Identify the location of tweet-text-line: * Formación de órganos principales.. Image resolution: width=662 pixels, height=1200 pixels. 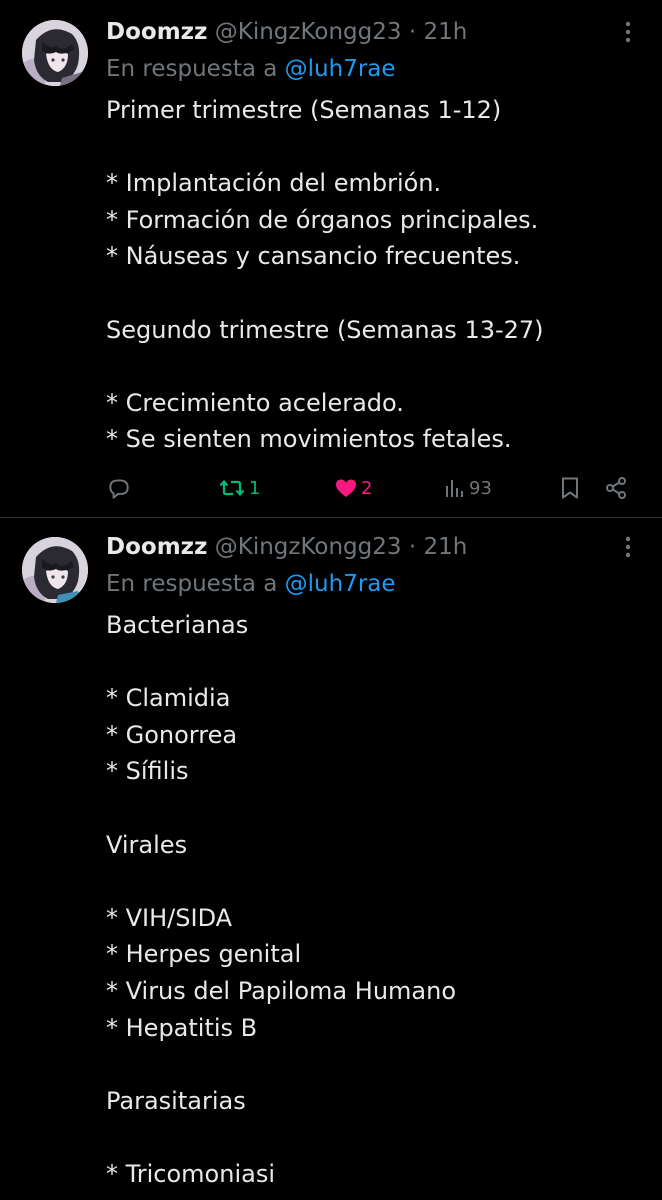
(322, 219).